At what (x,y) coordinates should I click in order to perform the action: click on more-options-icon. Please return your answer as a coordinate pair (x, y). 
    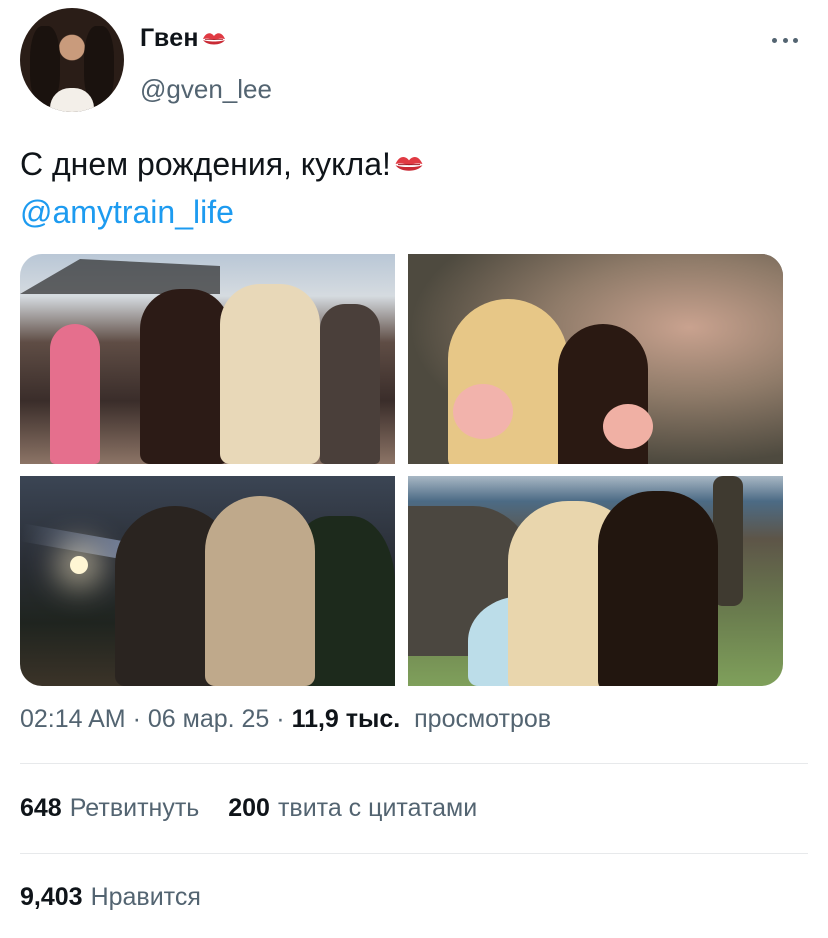
    Looking at the image, I should click on (785, 40).